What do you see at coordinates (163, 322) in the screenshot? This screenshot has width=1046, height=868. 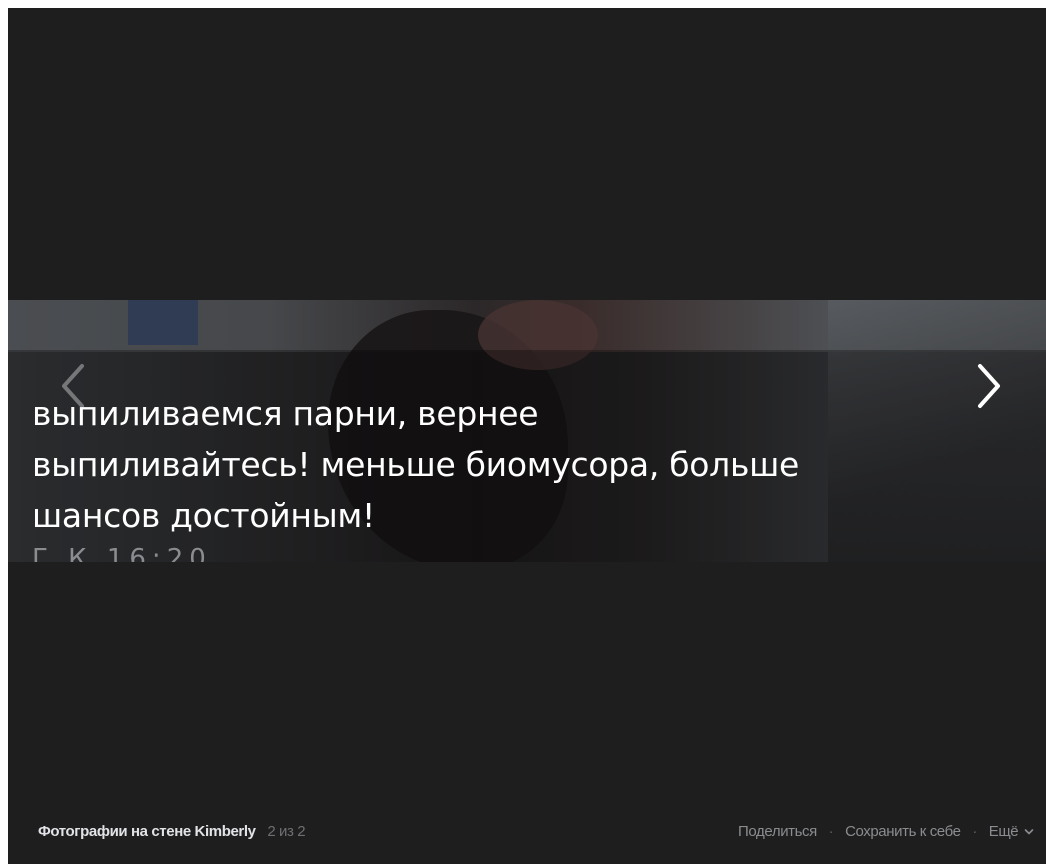 I see `photo-blue-shape` at bounding box center [163, 322].